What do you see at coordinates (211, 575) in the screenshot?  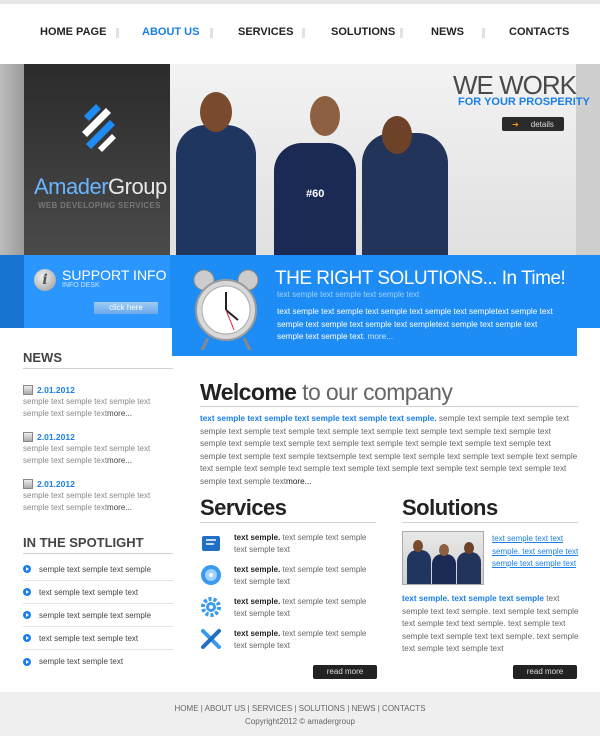 I see `disc-icon` at bounding box center [211, 575].